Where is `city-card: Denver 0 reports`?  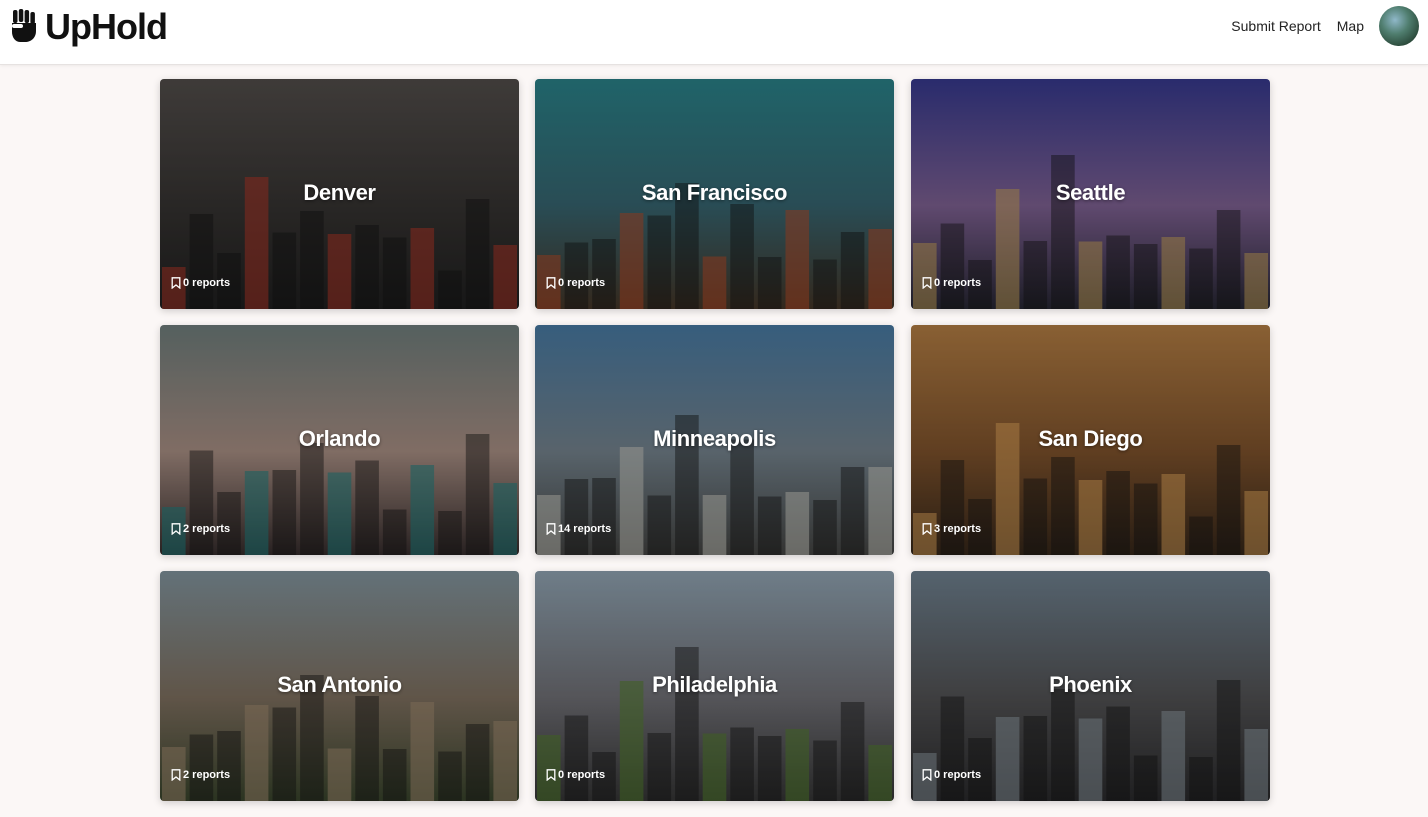 city-card: Denver 0 reports is located at coordinates (339, 194).